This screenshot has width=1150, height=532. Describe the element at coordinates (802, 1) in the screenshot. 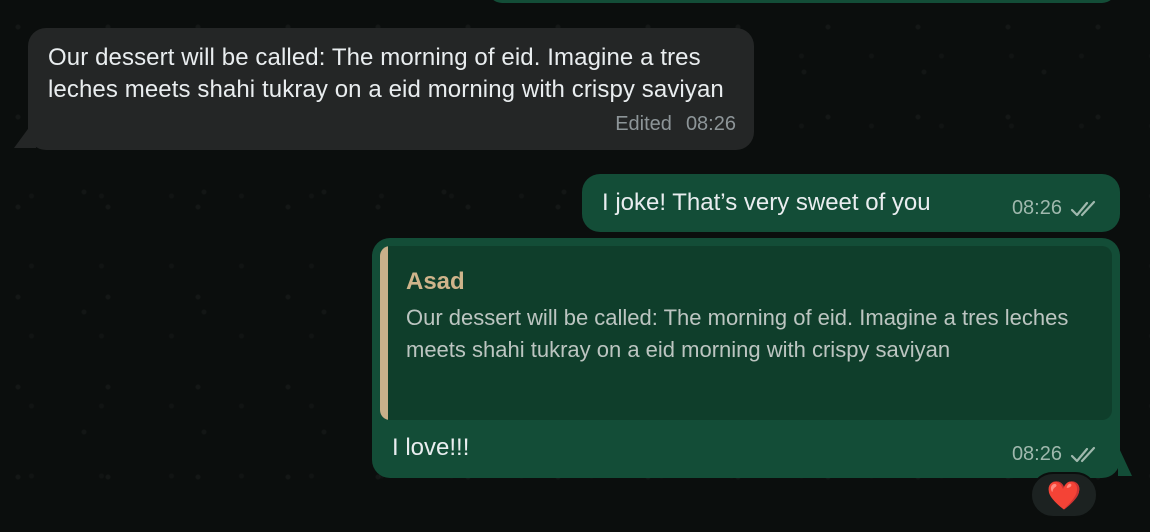

I see `previous-message-bubble` at that location.